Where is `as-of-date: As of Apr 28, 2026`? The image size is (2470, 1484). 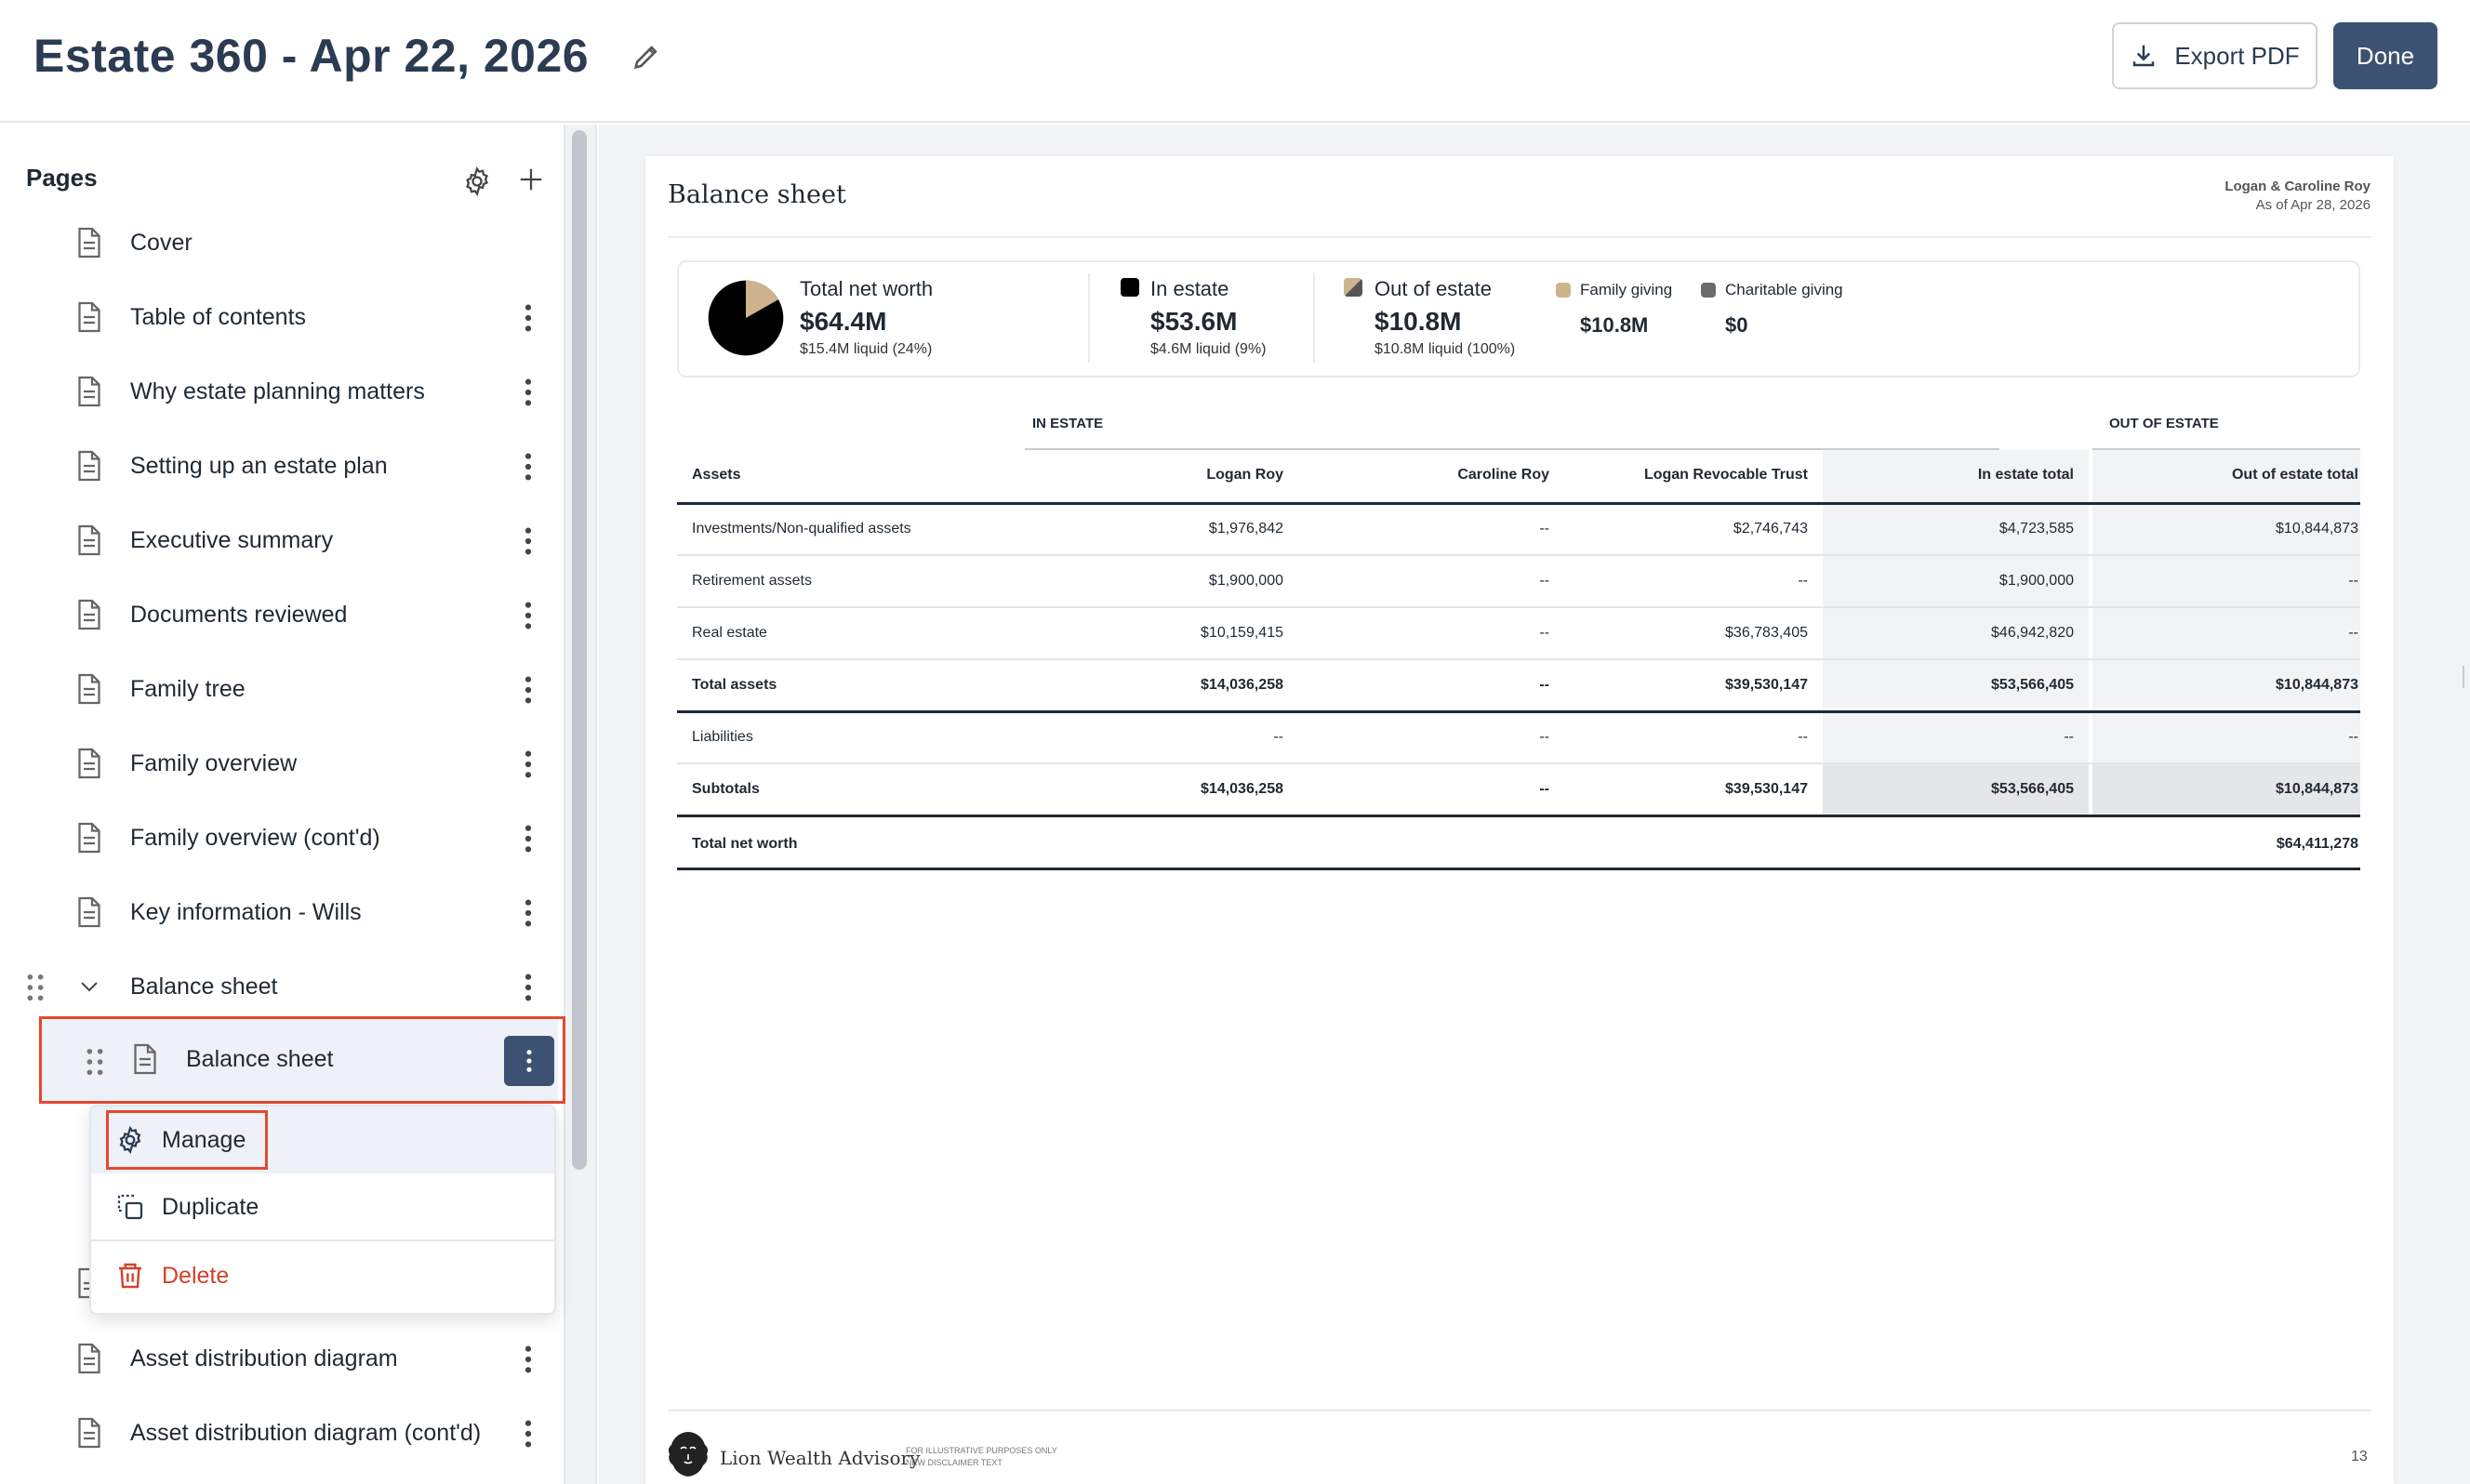
as-of-date: As of Apr 28, 2026 is located at coordinates (2312, 205).